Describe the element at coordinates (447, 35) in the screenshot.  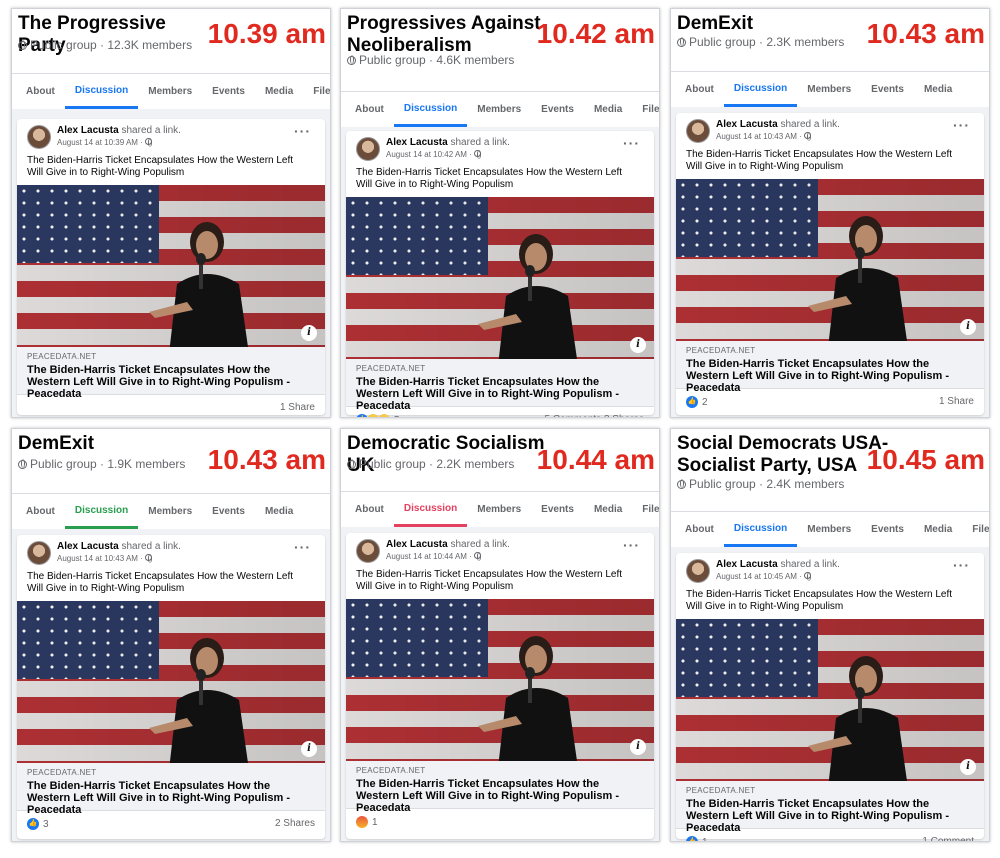
I see `group-name: Progressives Against Neoliberalism` at that location.